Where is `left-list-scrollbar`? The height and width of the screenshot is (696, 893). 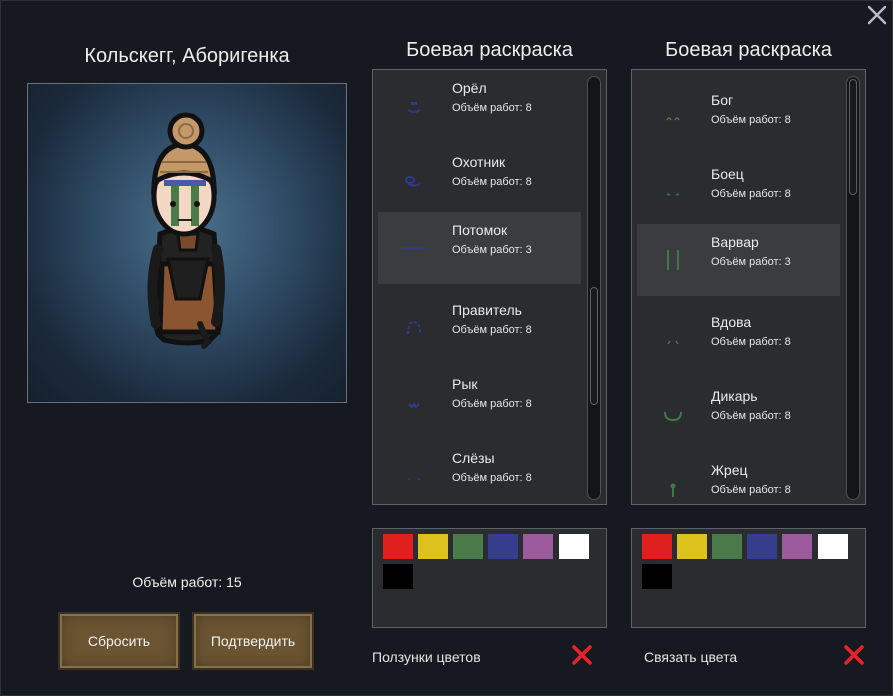
left-list-scrollbar is located at coordinates (594, 288).